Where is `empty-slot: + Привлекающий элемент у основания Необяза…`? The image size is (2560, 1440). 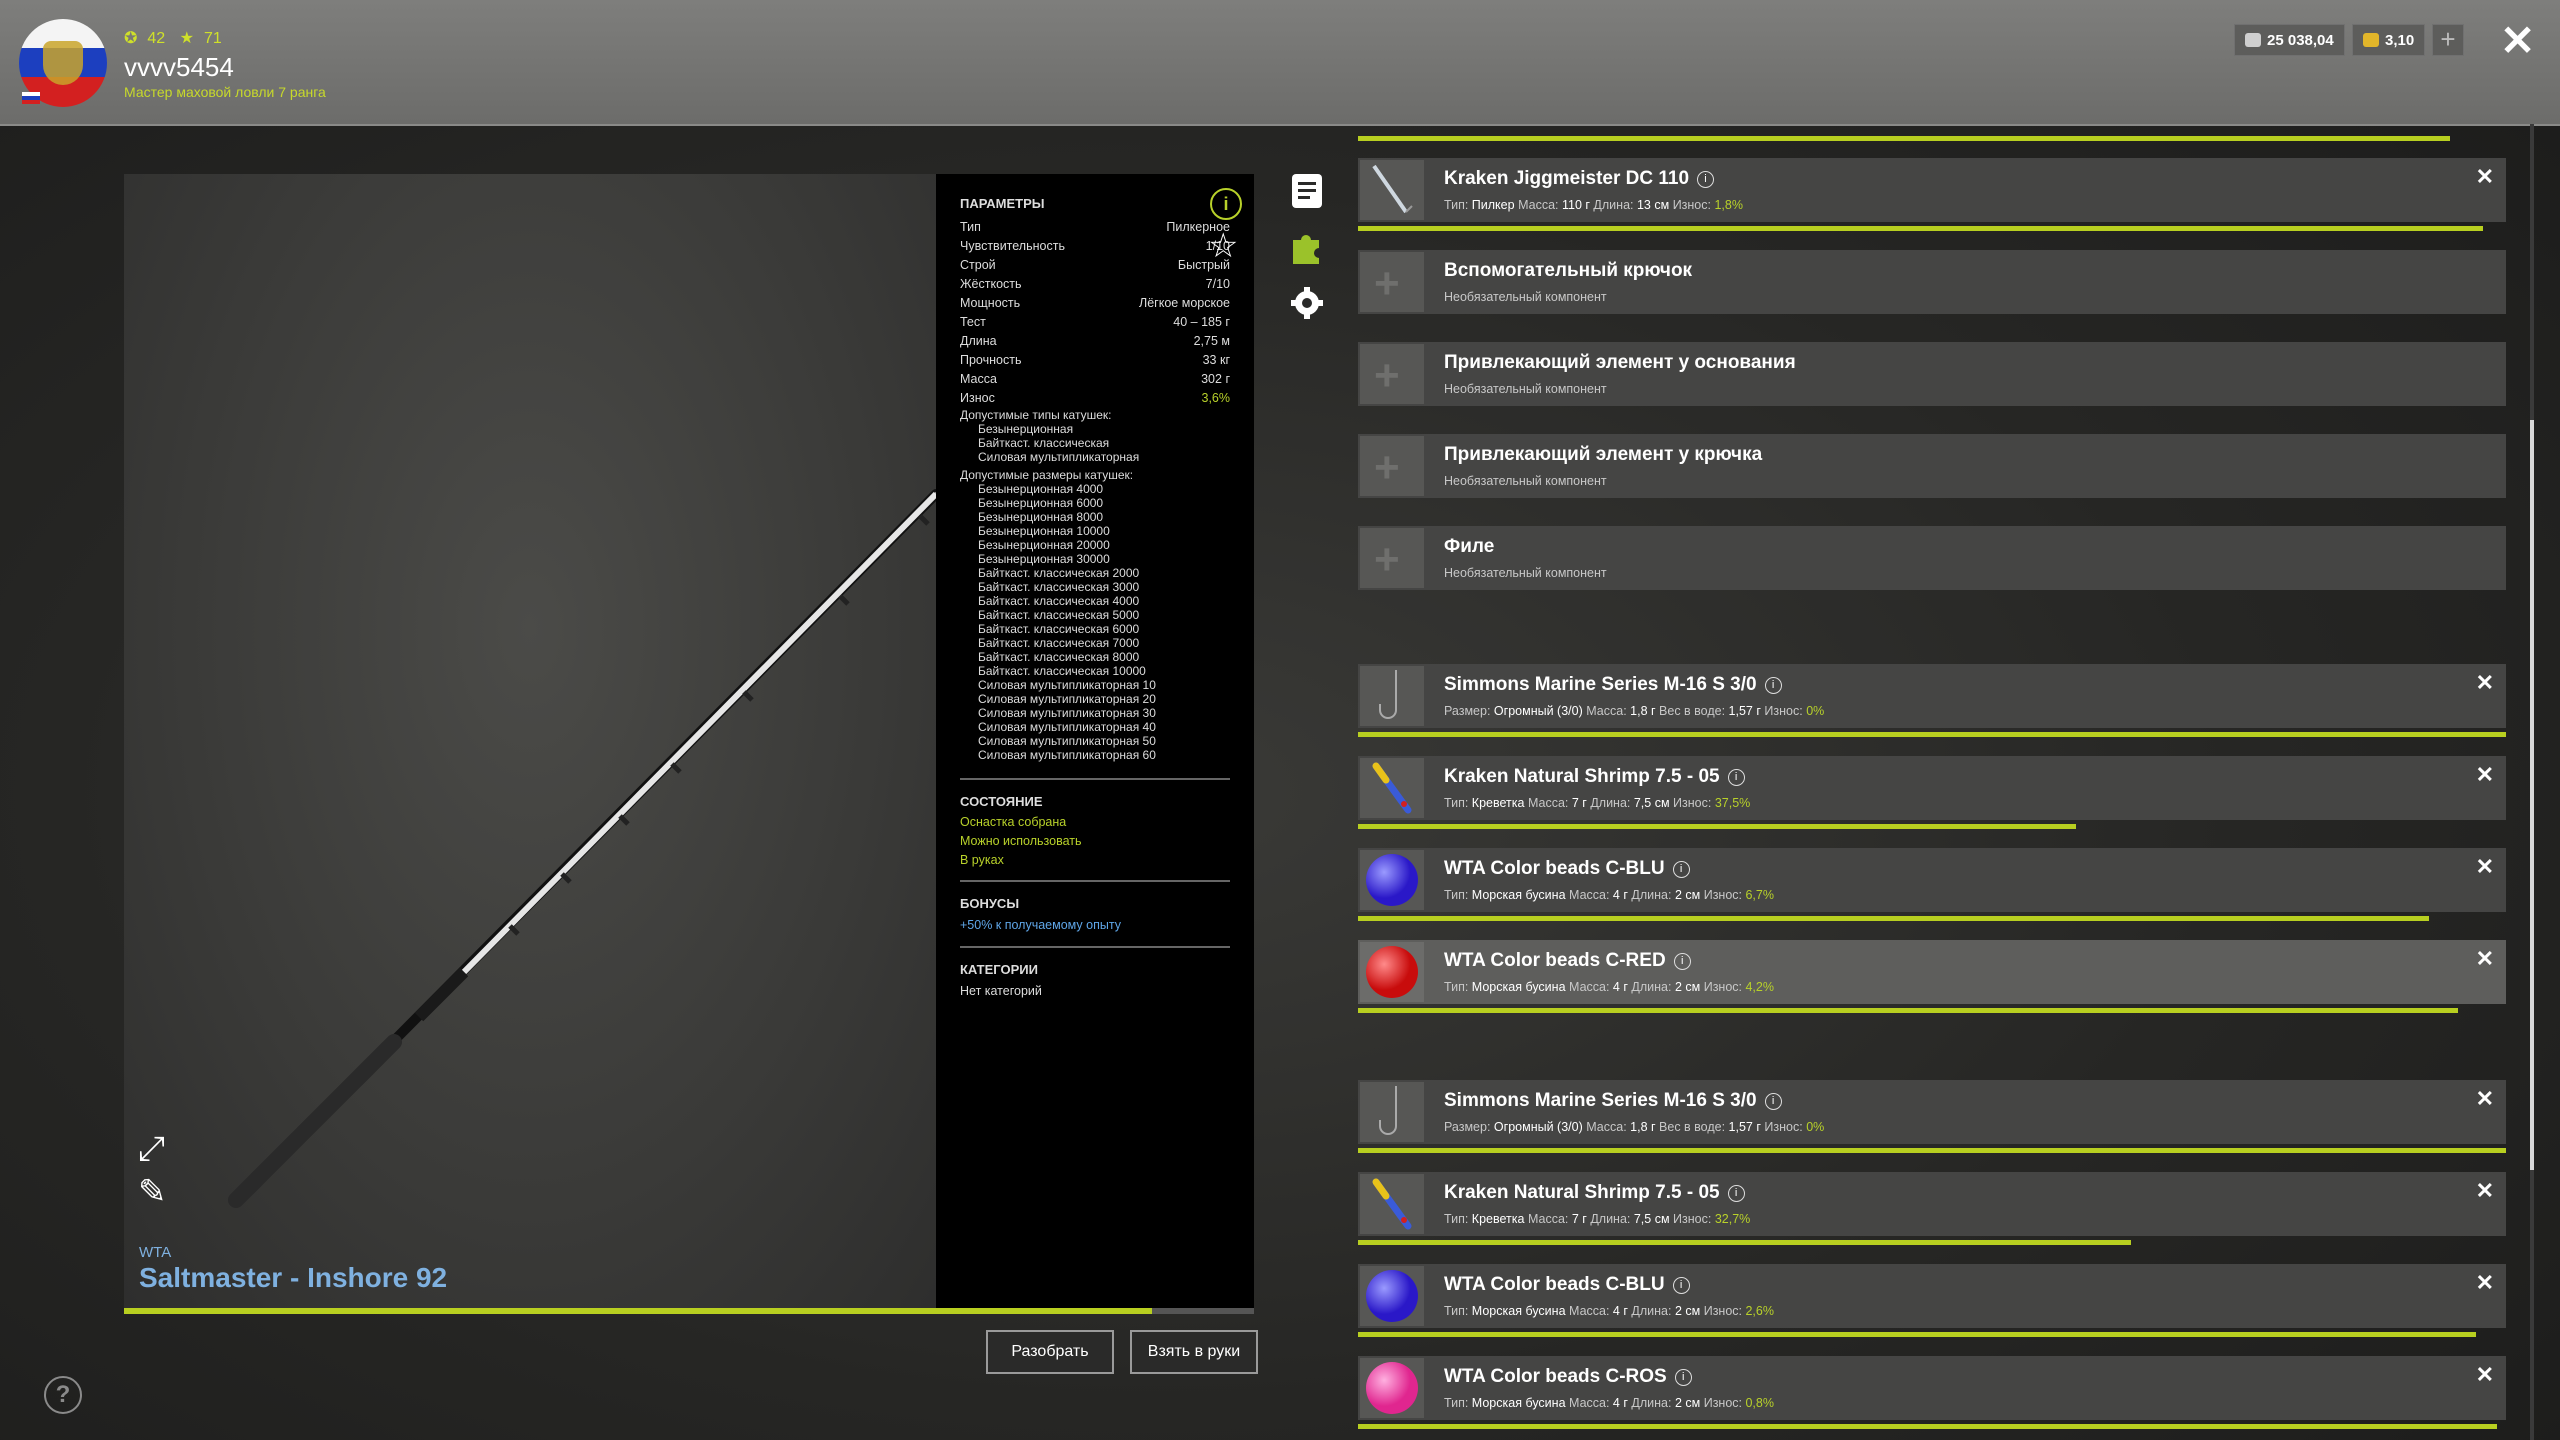 empty-slot: + Привлекающий элемент у основания Необяза… is located at coordinates (1932, 374).